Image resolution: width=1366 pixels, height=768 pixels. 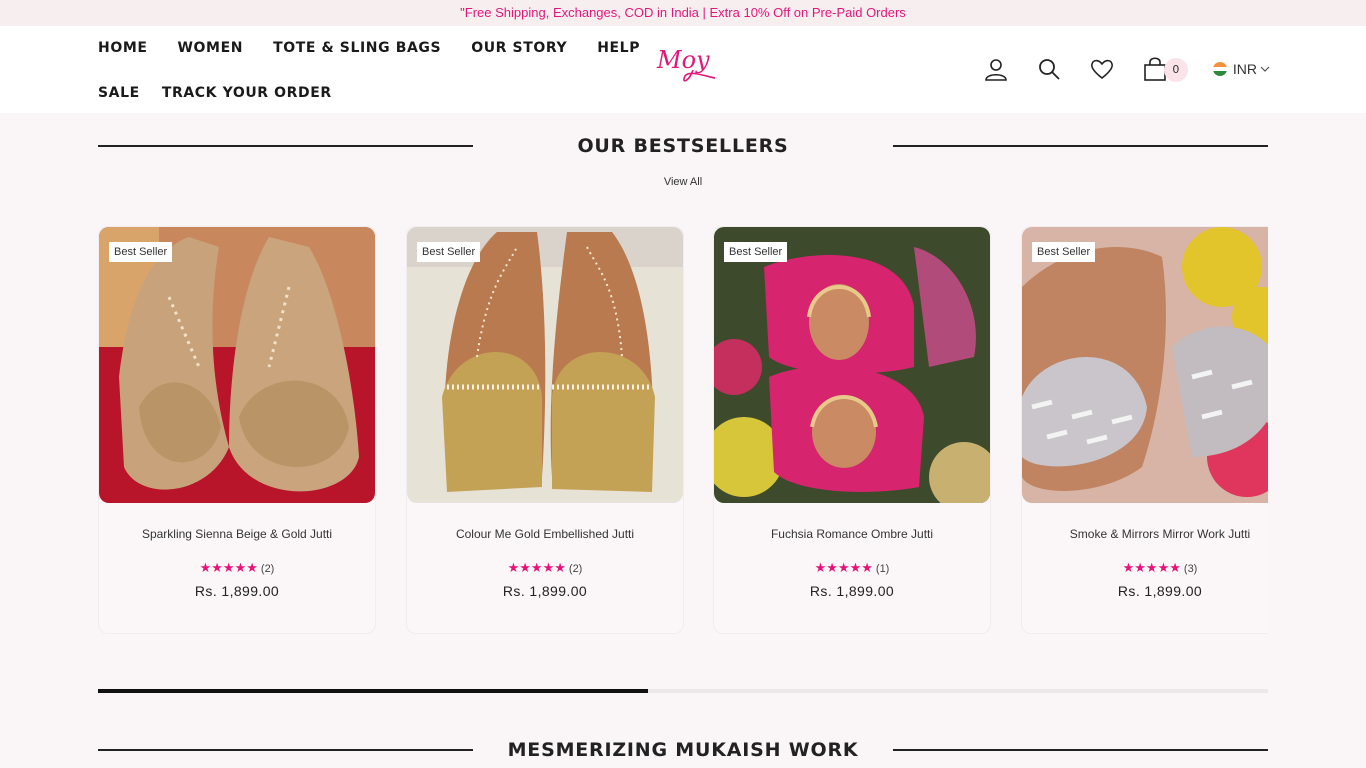 I want to click on section-title: OUR BESTSELLERS, so click(x=683, y=146).